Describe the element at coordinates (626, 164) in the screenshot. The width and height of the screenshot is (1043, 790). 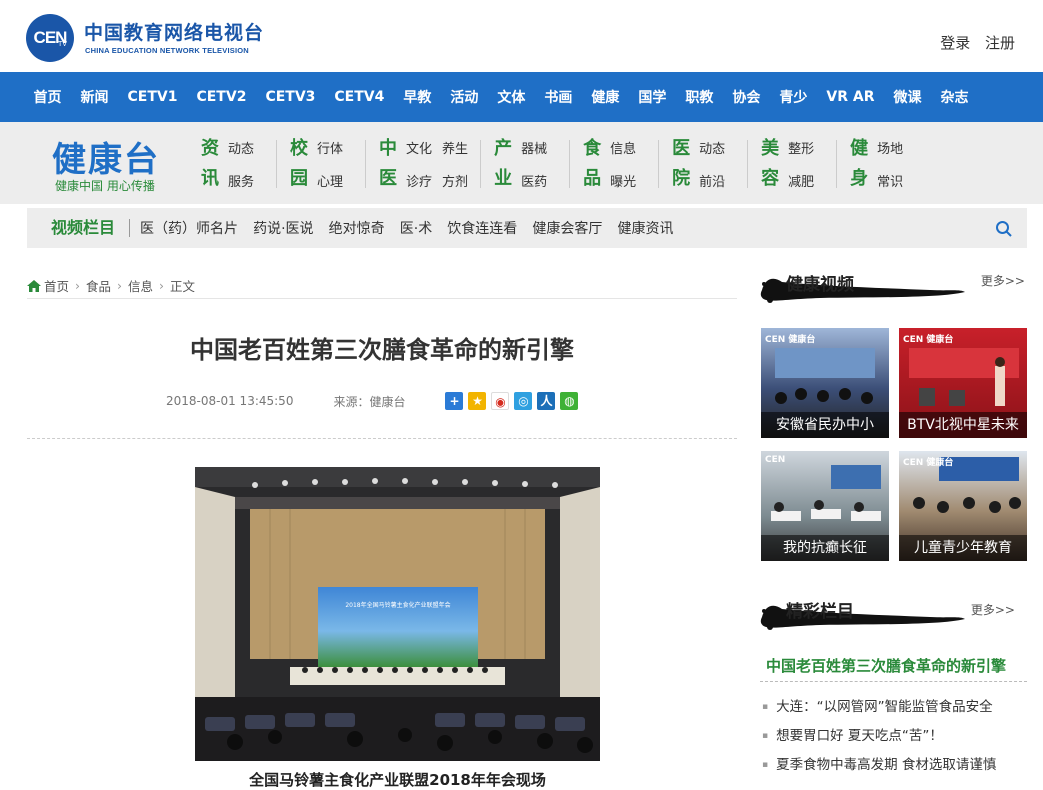
I see `channel-group: 食品 信息曝光` at that location.